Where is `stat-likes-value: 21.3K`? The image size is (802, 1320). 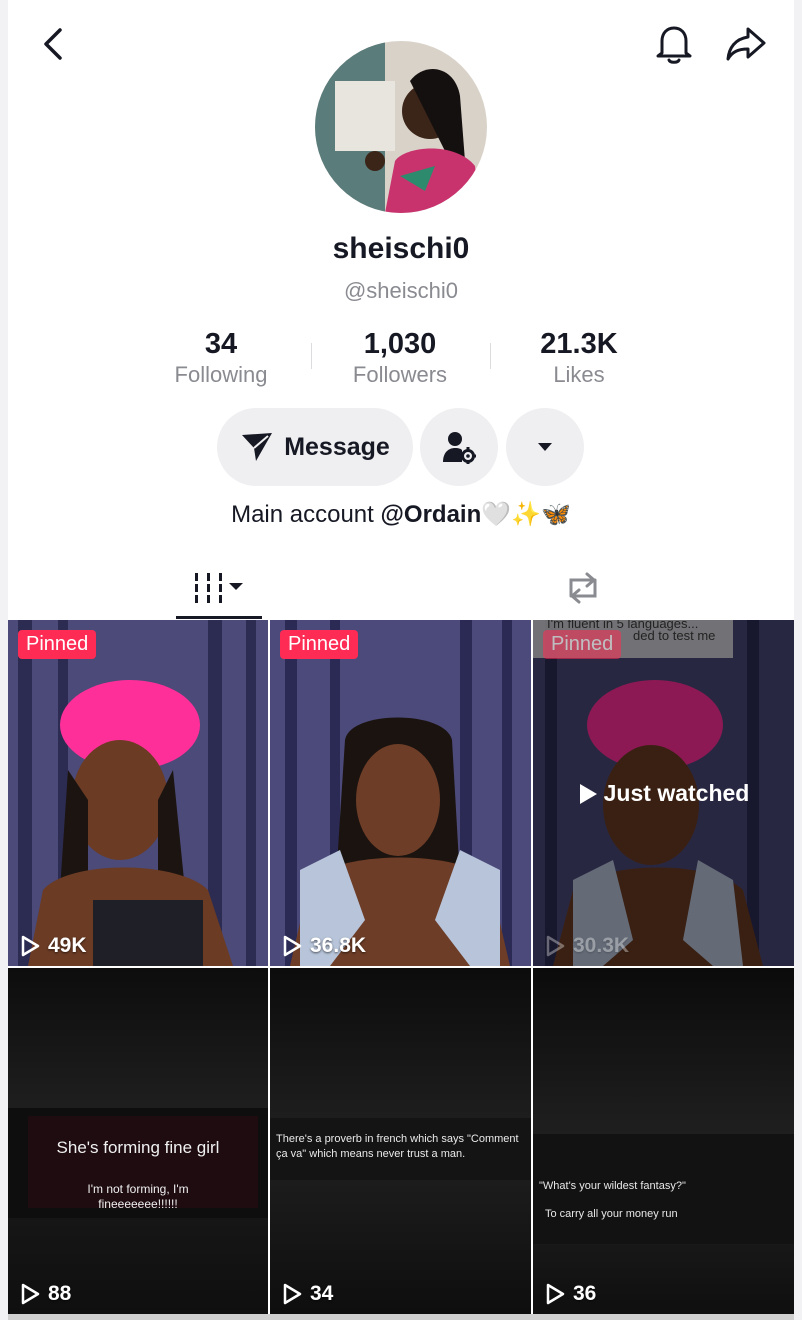 stat-likes-value: 21.3K is located at coordinates (579, 344).